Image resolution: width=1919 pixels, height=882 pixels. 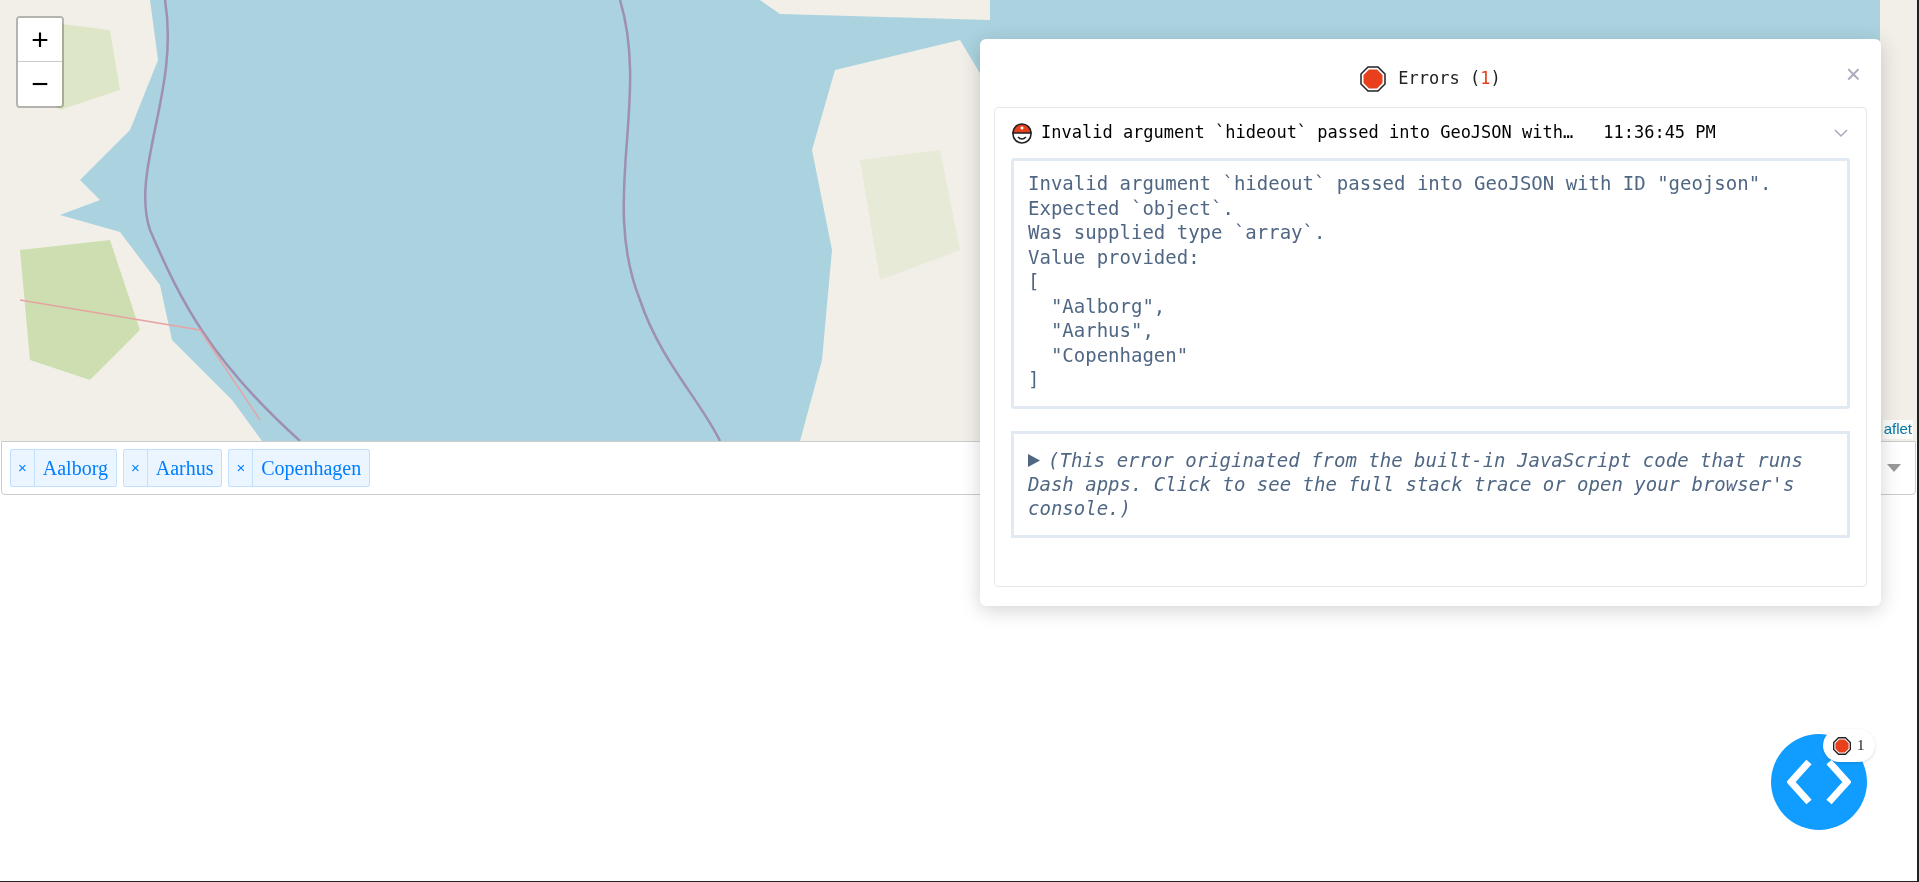 What do you see at coordinates (1841, 133) in the screenshot?
I see `chevron-icon` at bounding box center [1841, 133].